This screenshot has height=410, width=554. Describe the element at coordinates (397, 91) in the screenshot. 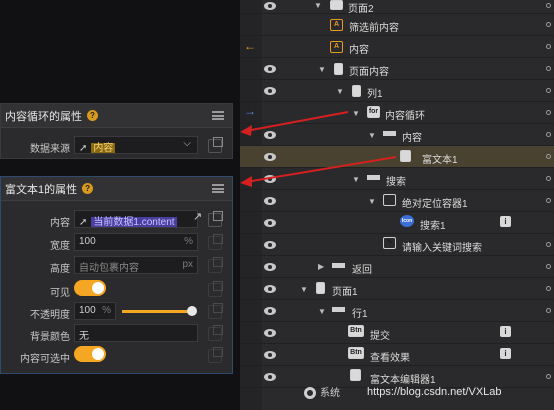

I see `tree-row-col1` at that location.